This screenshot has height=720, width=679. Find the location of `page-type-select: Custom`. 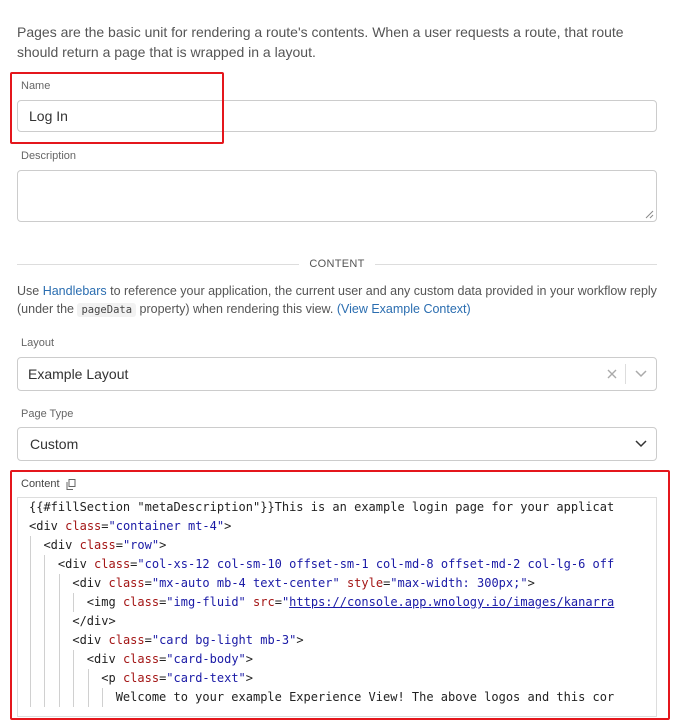

page-type-select: Custom is located at coordinates (337, 444).